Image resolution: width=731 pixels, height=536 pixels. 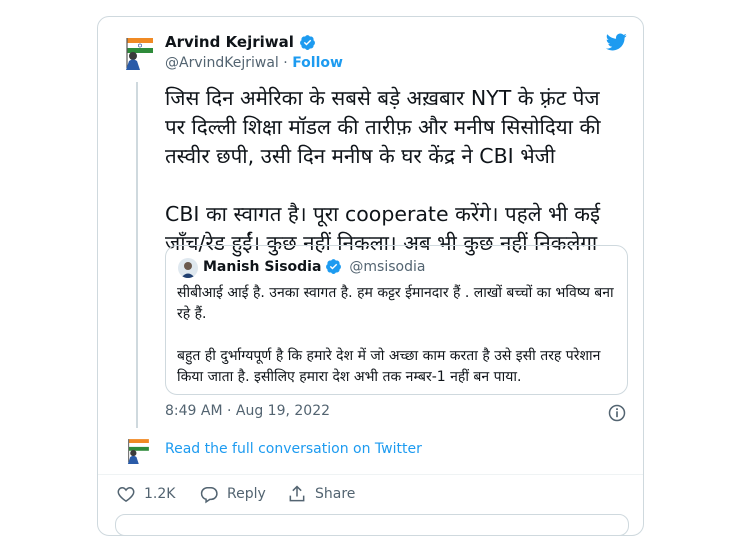 I want to click on twitter-bird-icon, so click(x=616, y=42).